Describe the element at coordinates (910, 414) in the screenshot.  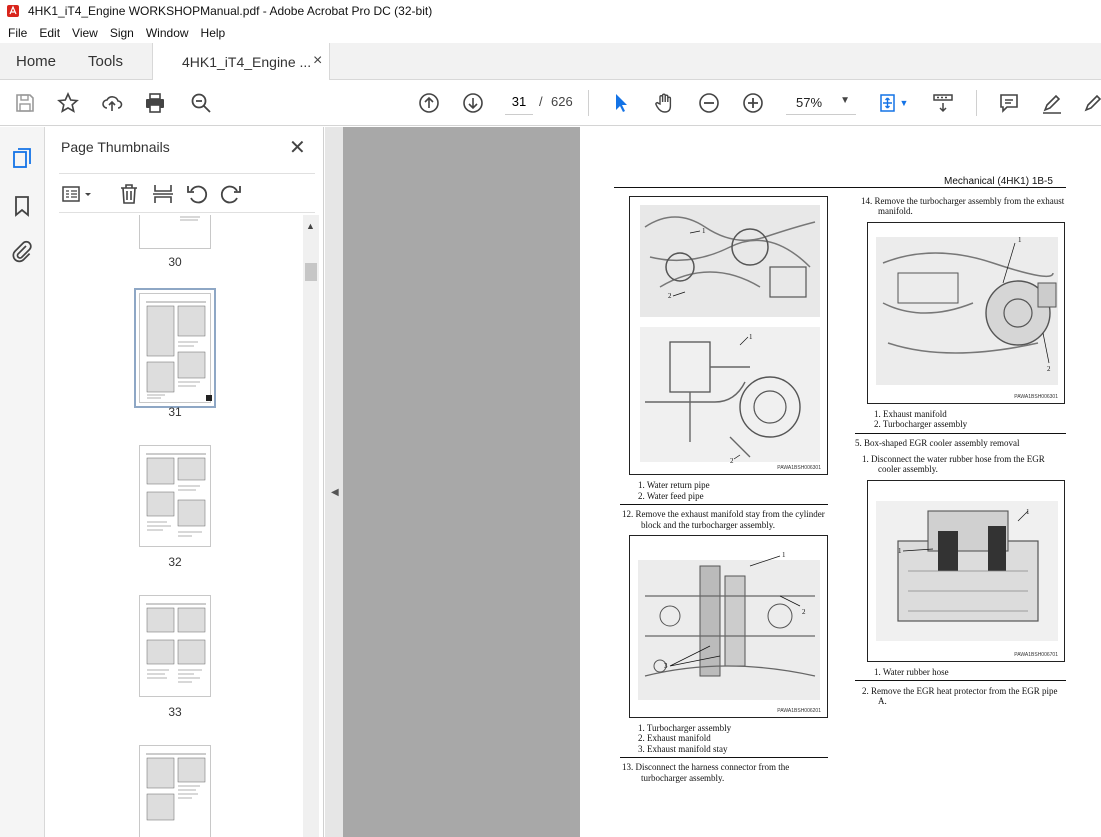
I see `figure-caption-item: 1. Exhaust manifold` at that location.